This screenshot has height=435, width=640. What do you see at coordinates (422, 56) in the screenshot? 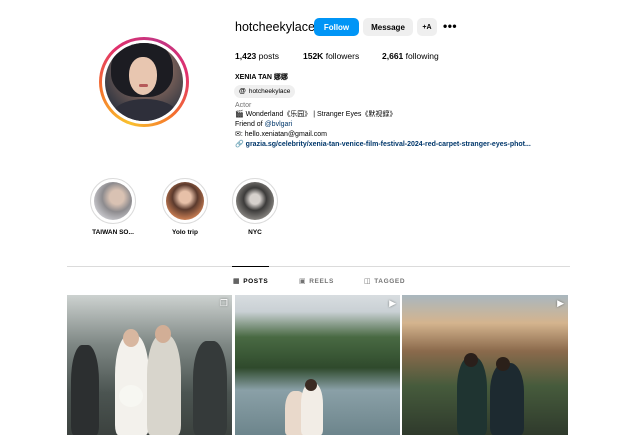
I see `following-label: following` at bounding box center [422, 56].